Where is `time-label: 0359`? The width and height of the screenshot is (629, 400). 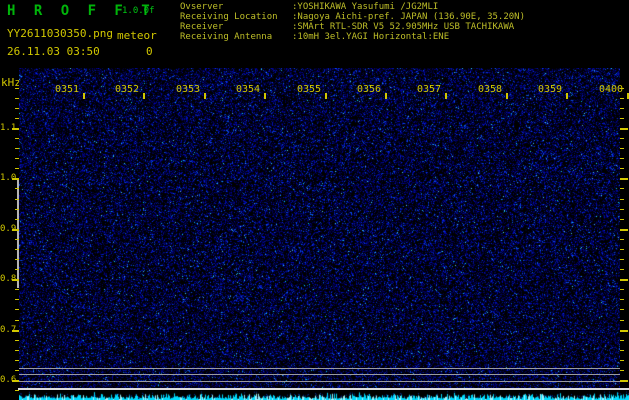
time-label: 0359 is located at coordinates (550, 89).